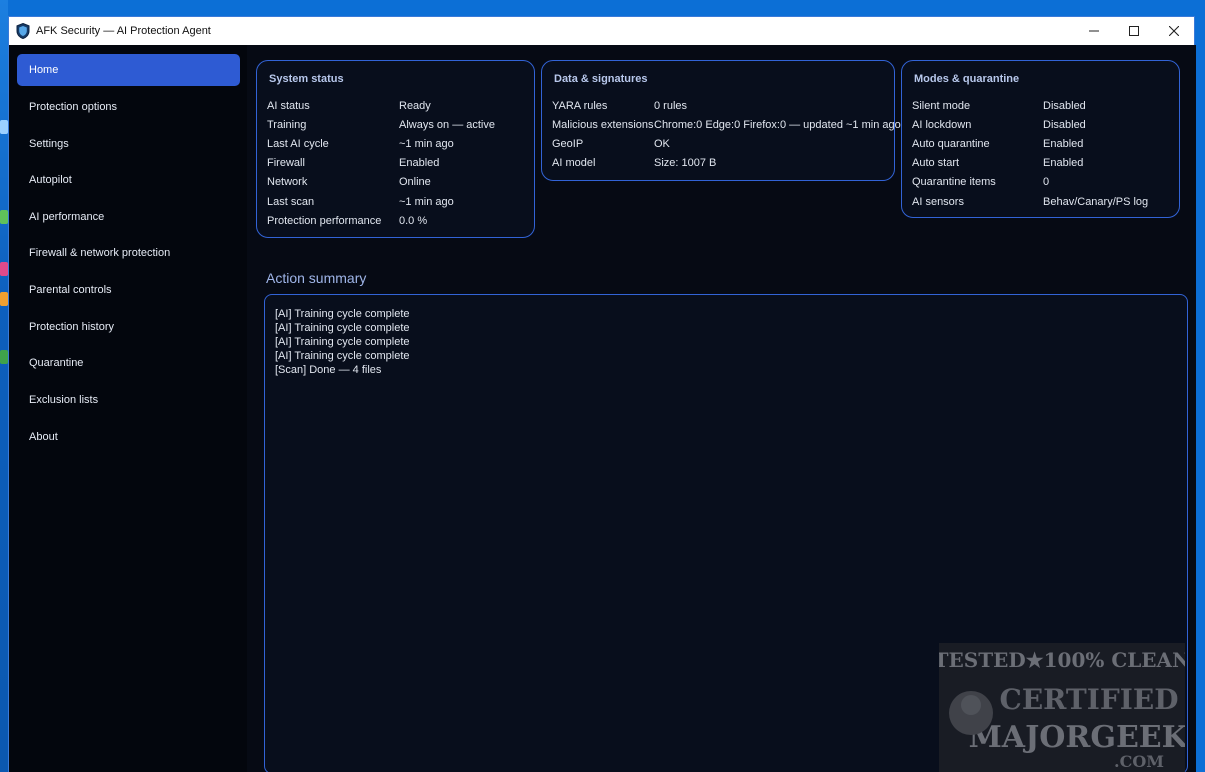 The height and width of the screenshot is (772, 1205). What do you see at coordinates (685, 163) in the screenshot?
I see `row-value: Size: 1007 B` at bounding box center [685, 163].